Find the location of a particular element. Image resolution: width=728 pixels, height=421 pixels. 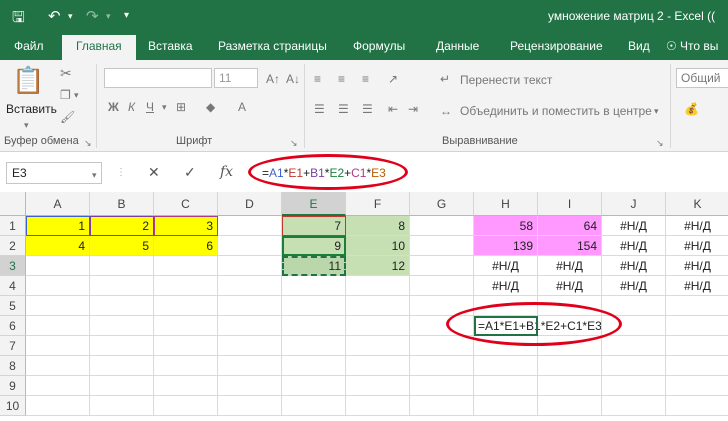

row-header-3: 3 is located at coordinates (13, 266).